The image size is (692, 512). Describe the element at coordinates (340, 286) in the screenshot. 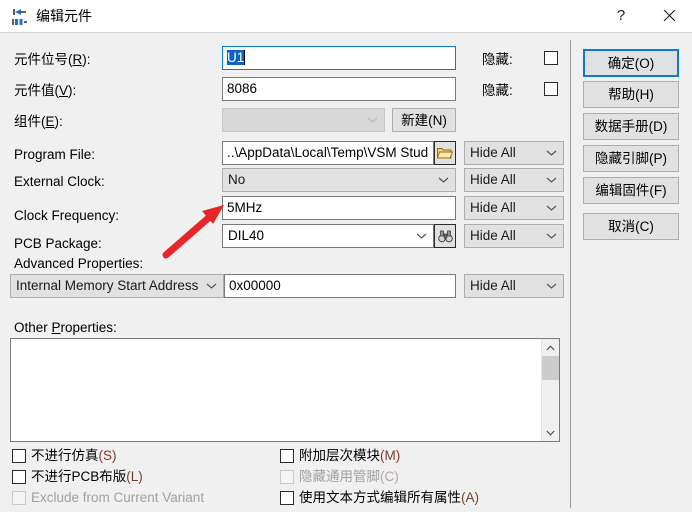

I see `advanced-property-value-input: 0x00000` at that location.